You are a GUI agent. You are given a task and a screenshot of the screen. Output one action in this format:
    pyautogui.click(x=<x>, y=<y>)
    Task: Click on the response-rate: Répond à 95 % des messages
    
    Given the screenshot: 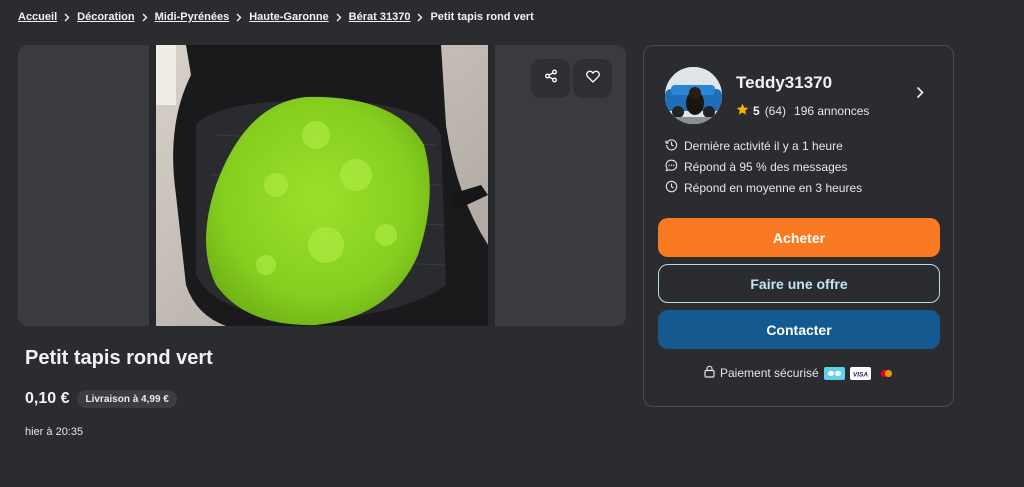 What is the action you would take?
    pyautogui.click(x=756, y=167)
    